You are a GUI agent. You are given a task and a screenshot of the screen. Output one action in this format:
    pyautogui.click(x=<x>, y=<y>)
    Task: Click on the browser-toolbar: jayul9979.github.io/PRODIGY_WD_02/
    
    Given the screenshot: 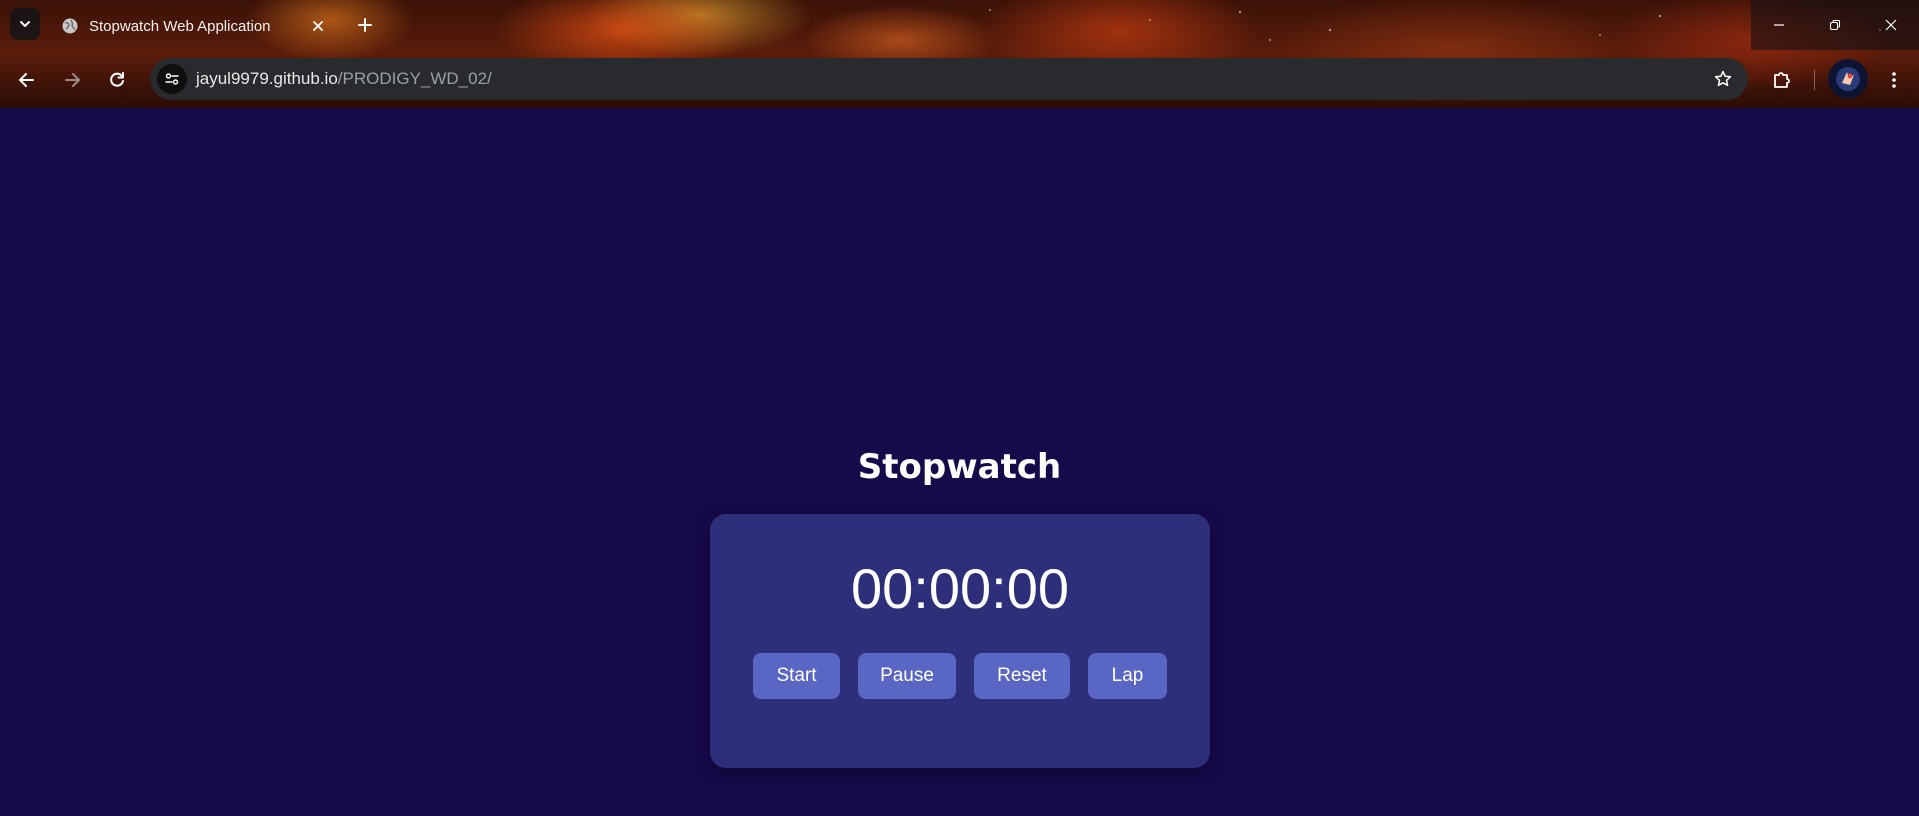 What is the action you would take?
    pyautogui.click(x=959, y=80)
    